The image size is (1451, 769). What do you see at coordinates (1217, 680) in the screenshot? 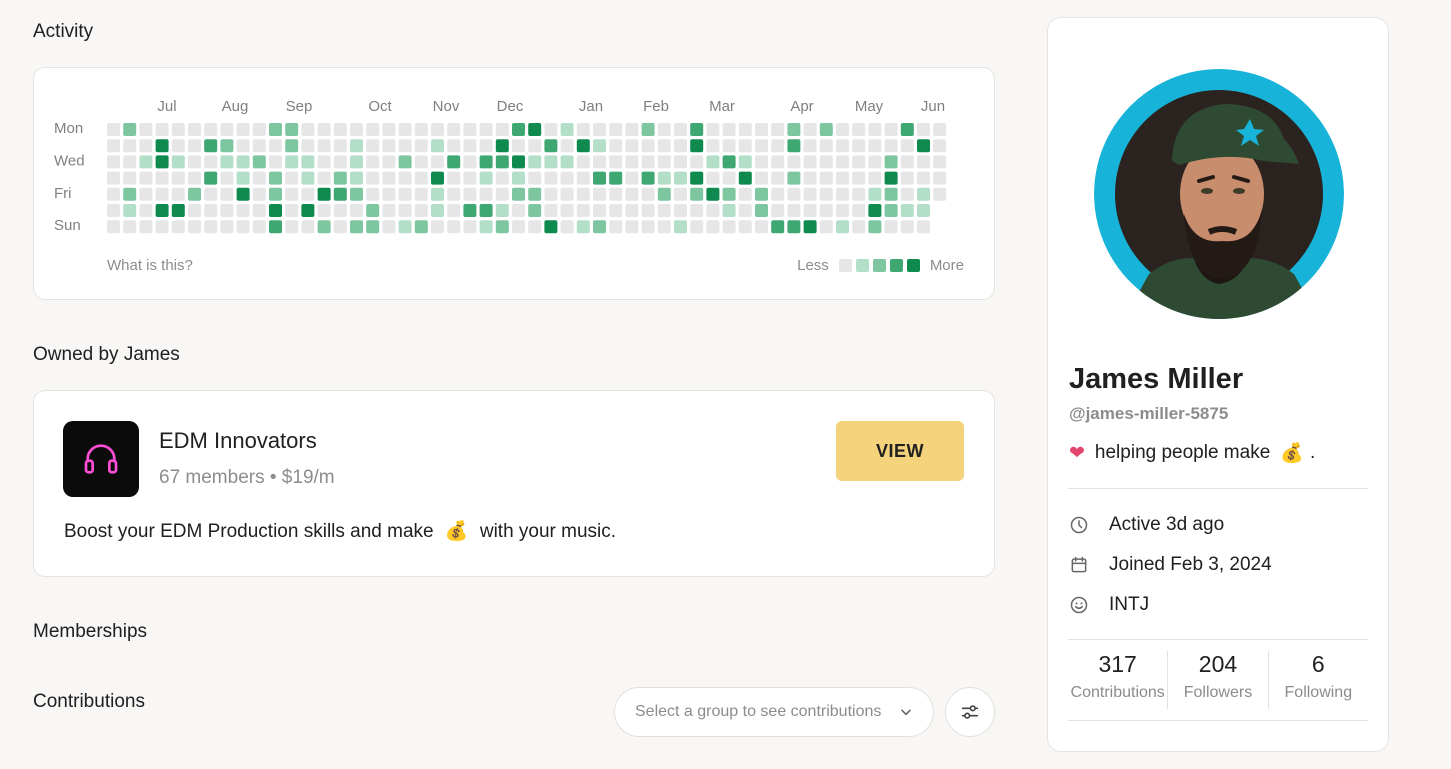
I see `stat-followers: 204 Followers` at bounding box center [1217, 680].